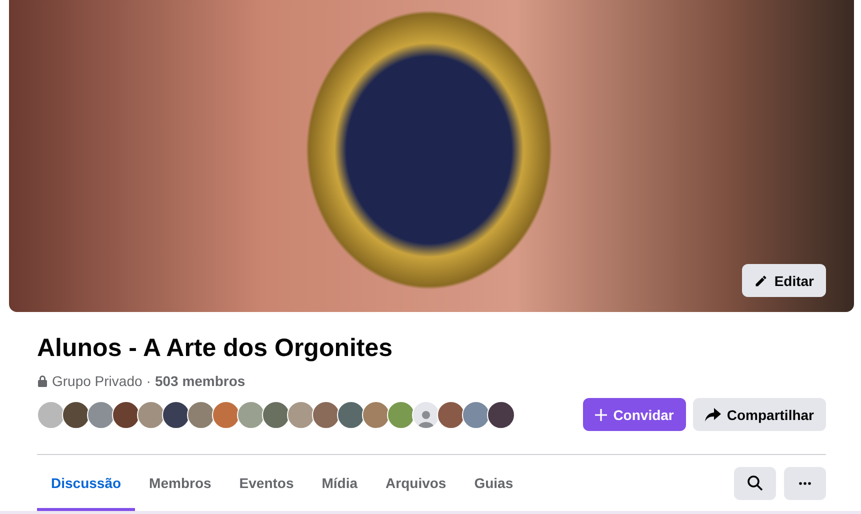  What do you see at coordinates (784, 280) in the screenshot?
I see `edit-button: Editar` at bounding box center [784, 280].